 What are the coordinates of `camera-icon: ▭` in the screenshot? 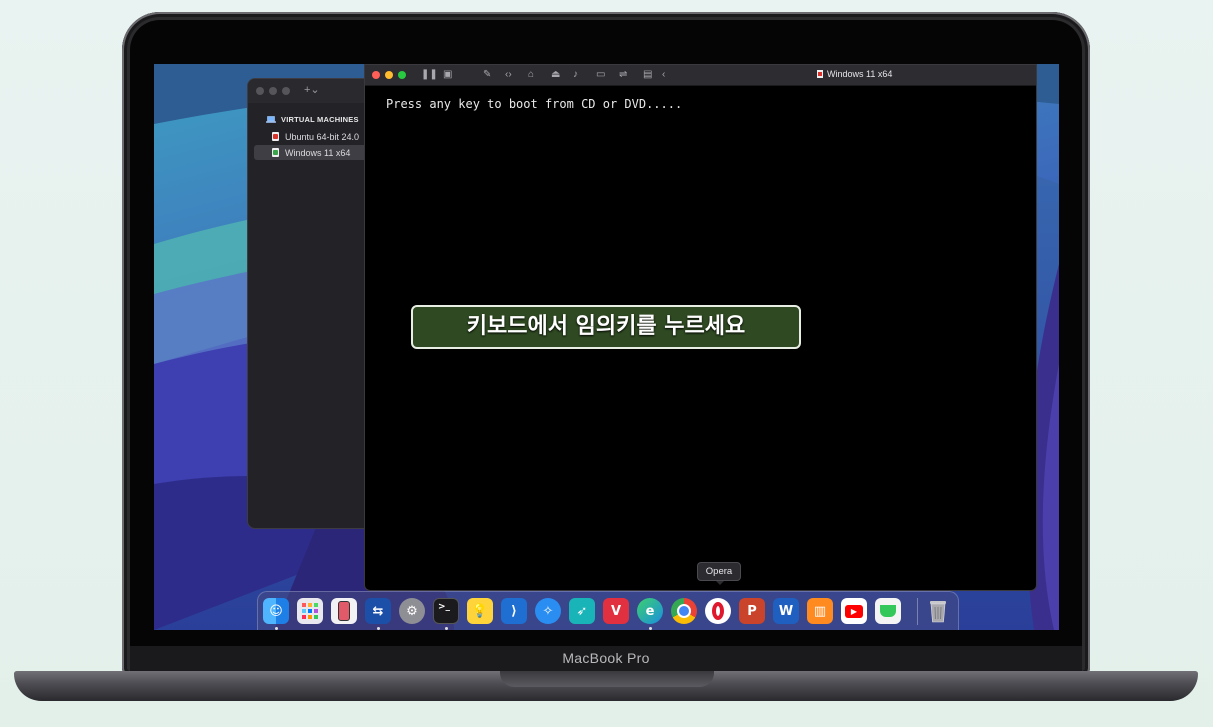 It's located at (600, 75).